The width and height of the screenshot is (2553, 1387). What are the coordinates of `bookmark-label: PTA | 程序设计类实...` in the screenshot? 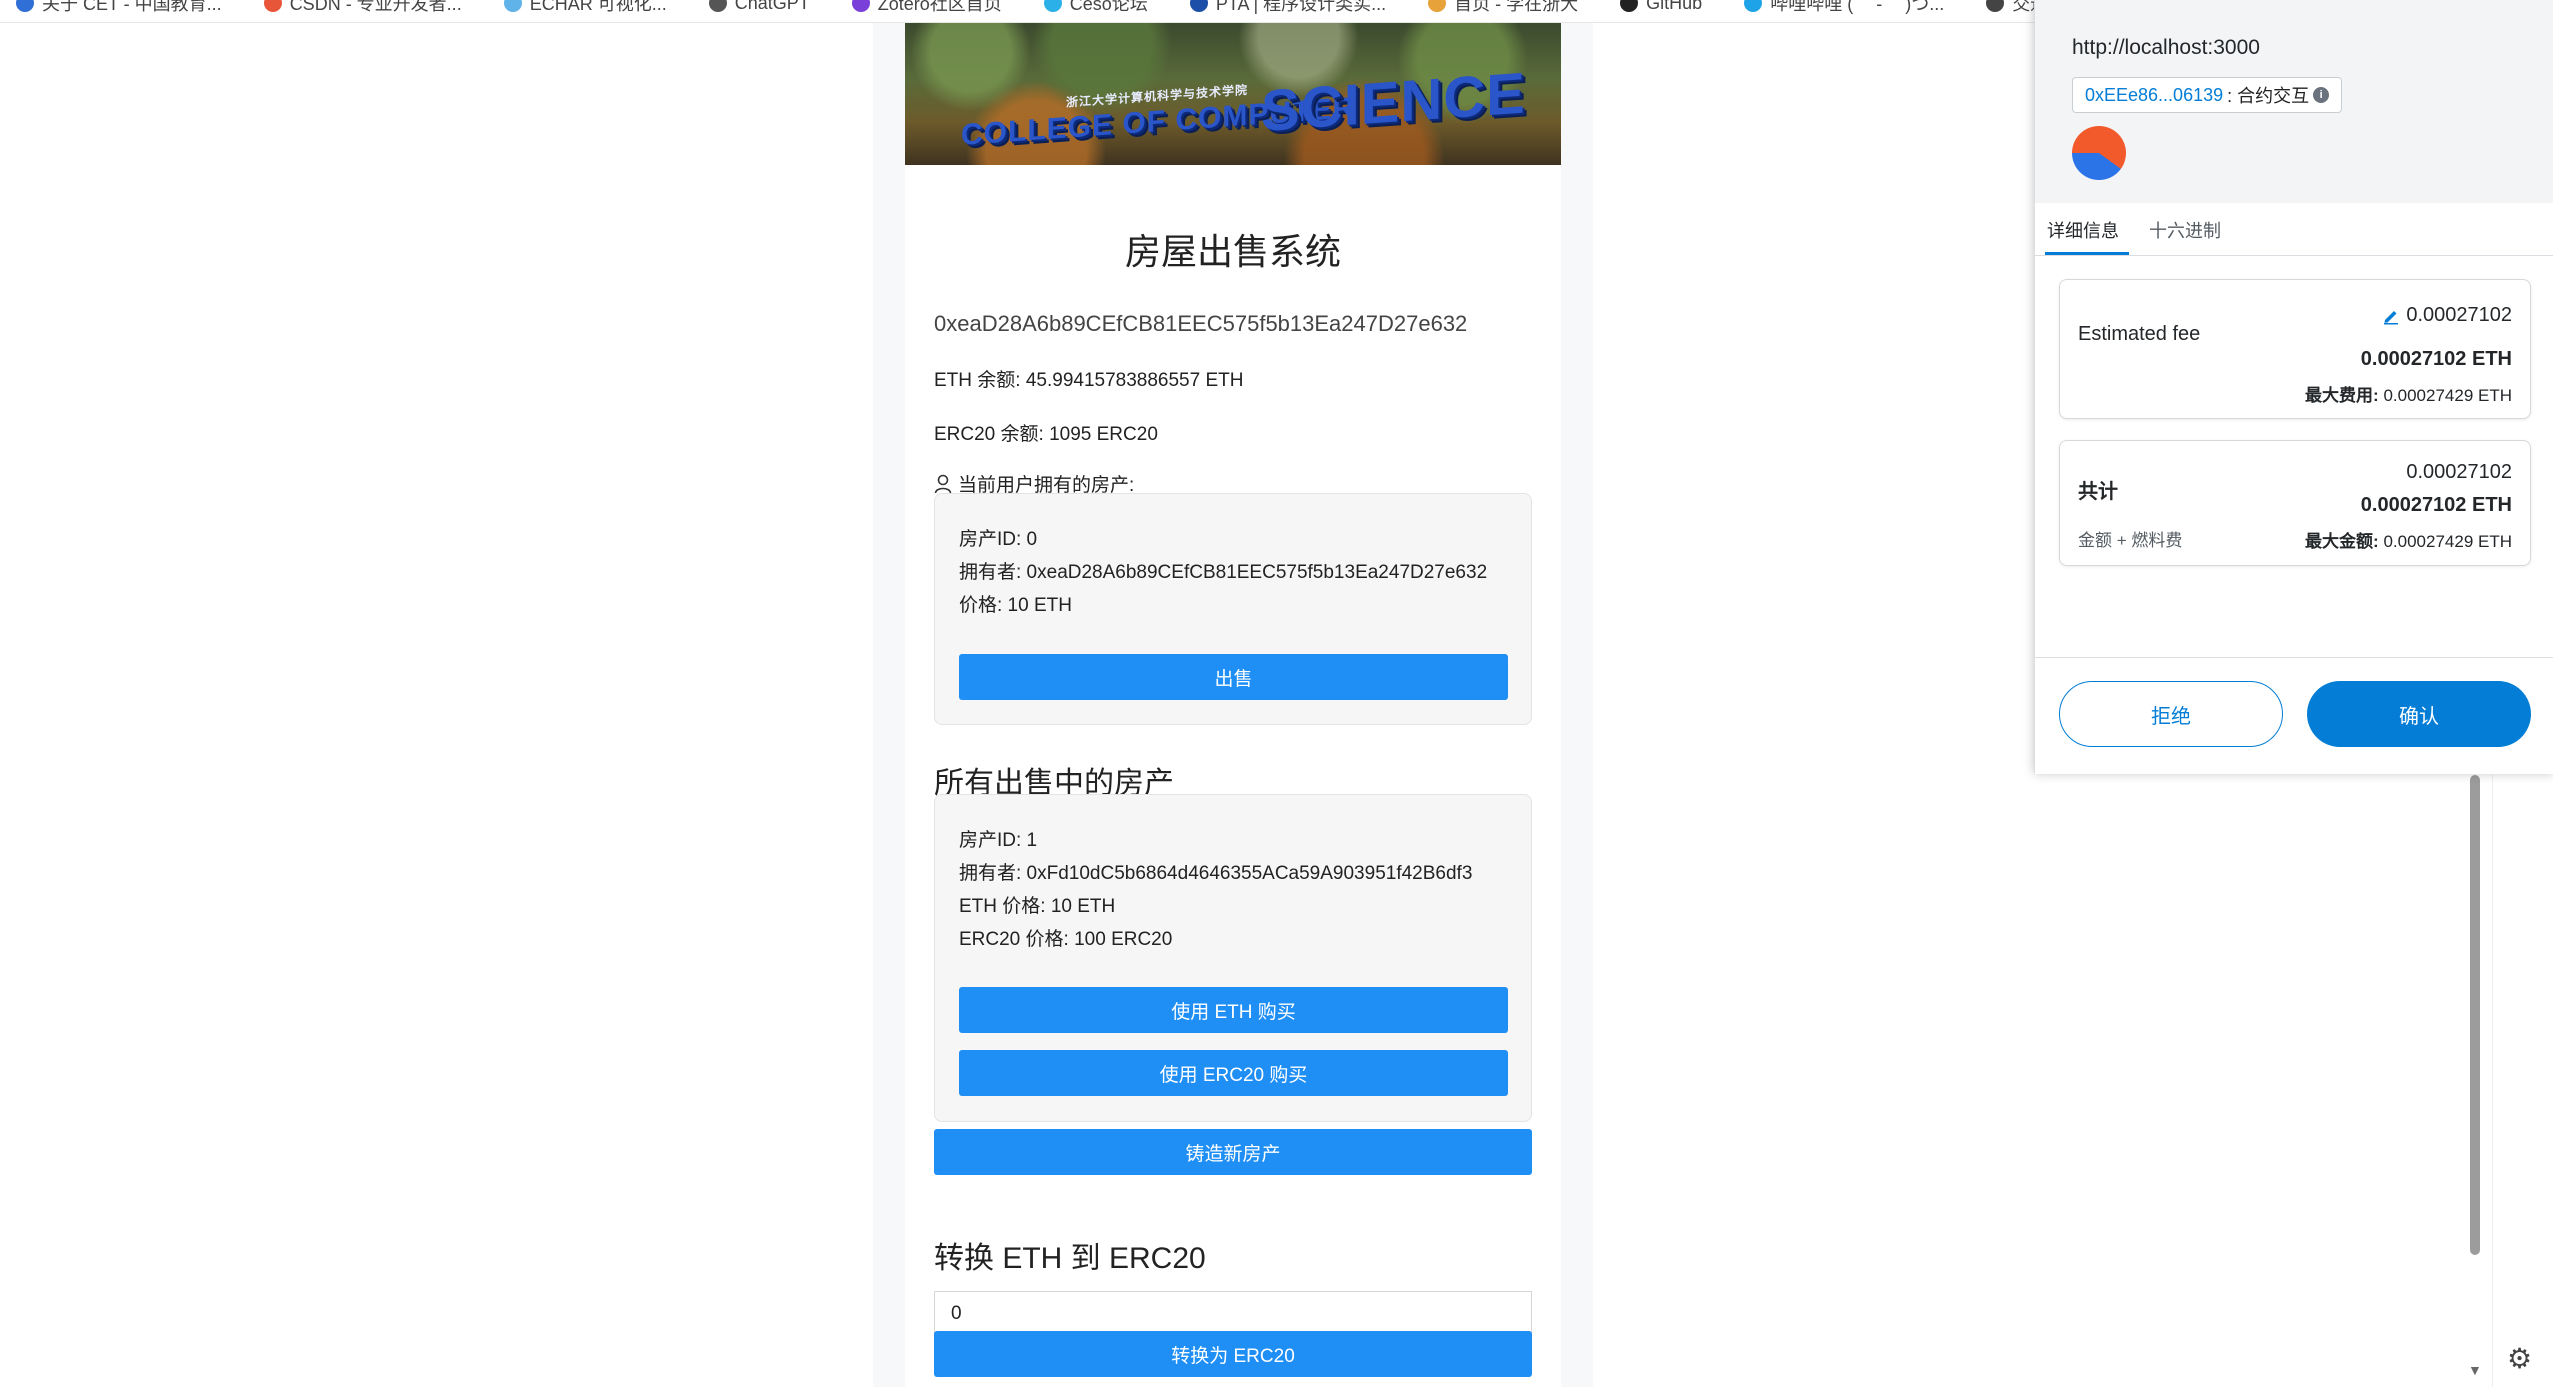 It's located at (1301, 7).